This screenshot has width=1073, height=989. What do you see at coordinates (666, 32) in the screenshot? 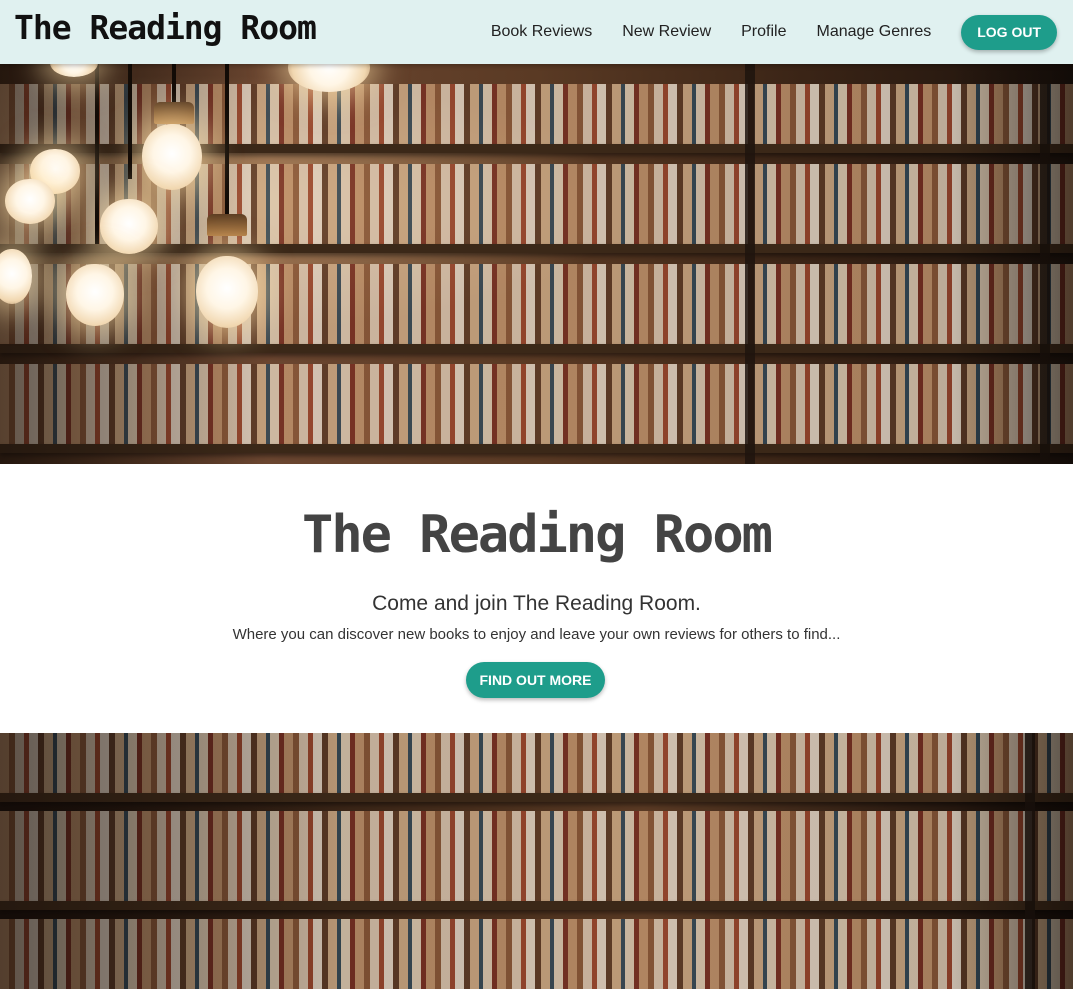
I see `nav-link-new-review: New Review` at bounding box center [666, 32].